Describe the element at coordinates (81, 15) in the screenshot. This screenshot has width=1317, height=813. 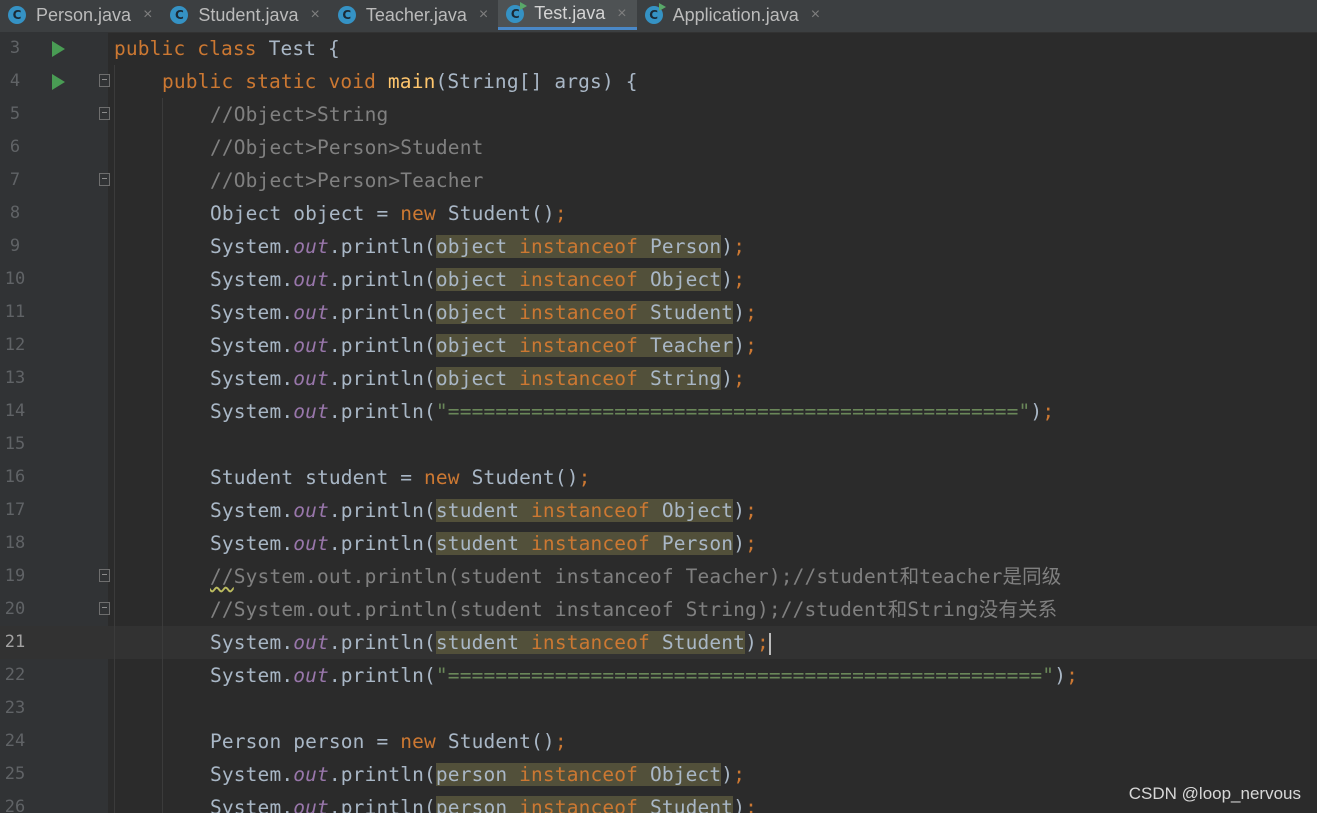
I see `tab-person: C Person.java ×` at that location.